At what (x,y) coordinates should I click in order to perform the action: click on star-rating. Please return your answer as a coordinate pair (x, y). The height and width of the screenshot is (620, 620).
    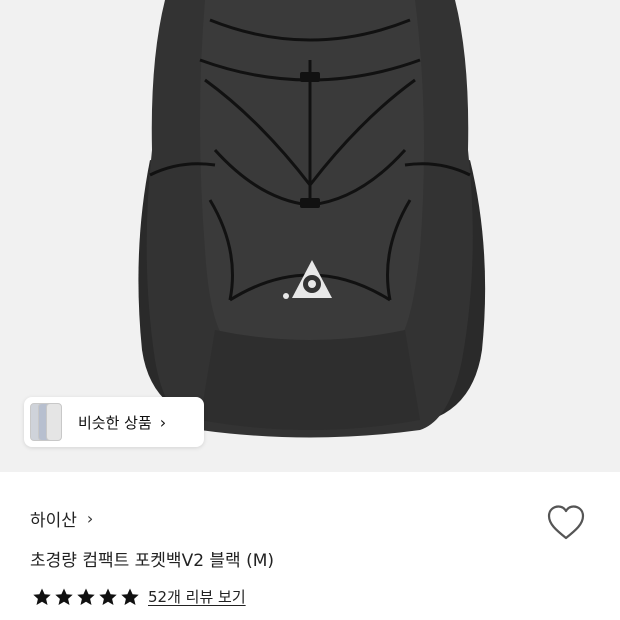
    Looking at the image, I should click on (86, 597).